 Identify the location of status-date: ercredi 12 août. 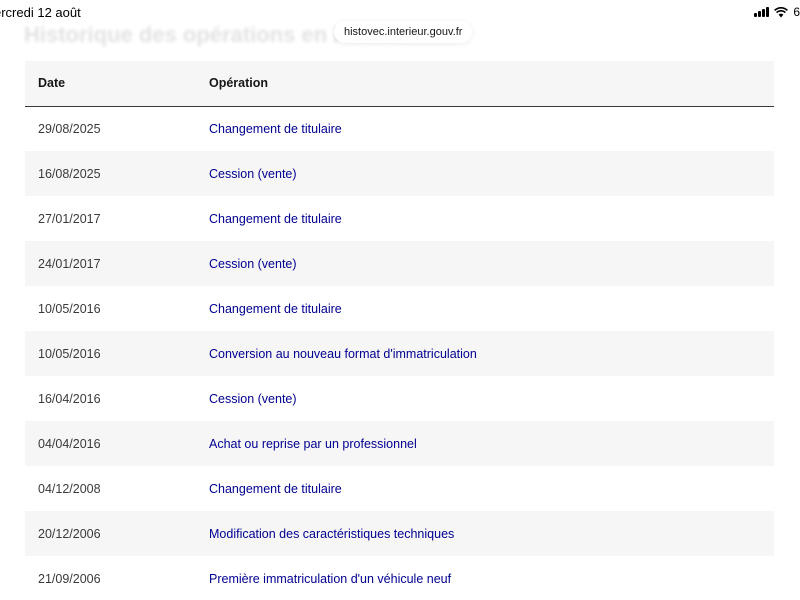
(40, 12).